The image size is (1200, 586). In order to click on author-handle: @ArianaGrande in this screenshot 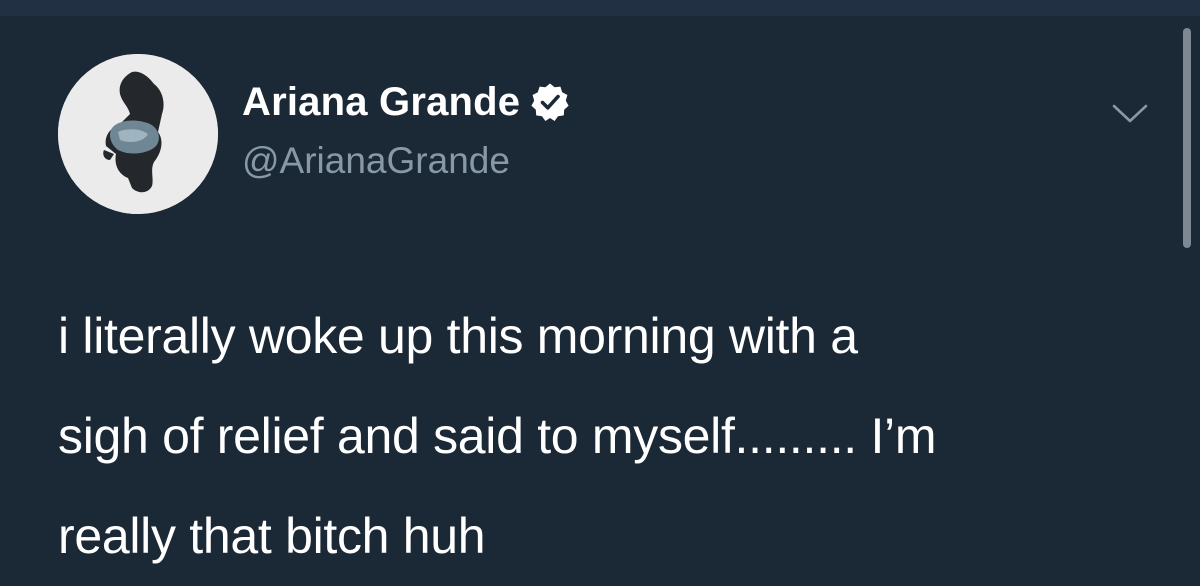, I will do `click(376, 161)`.